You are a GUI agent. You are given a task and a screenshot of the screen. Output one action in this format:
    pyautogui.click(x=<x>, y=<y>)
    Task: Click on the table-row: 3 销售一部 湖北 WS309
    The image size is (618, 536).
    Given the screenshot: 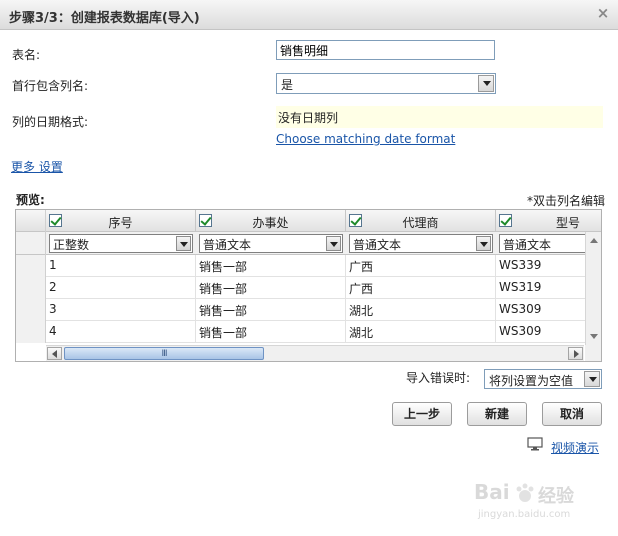 What is the action you would take?
    pyautogui.click(x=301, y=310)
    